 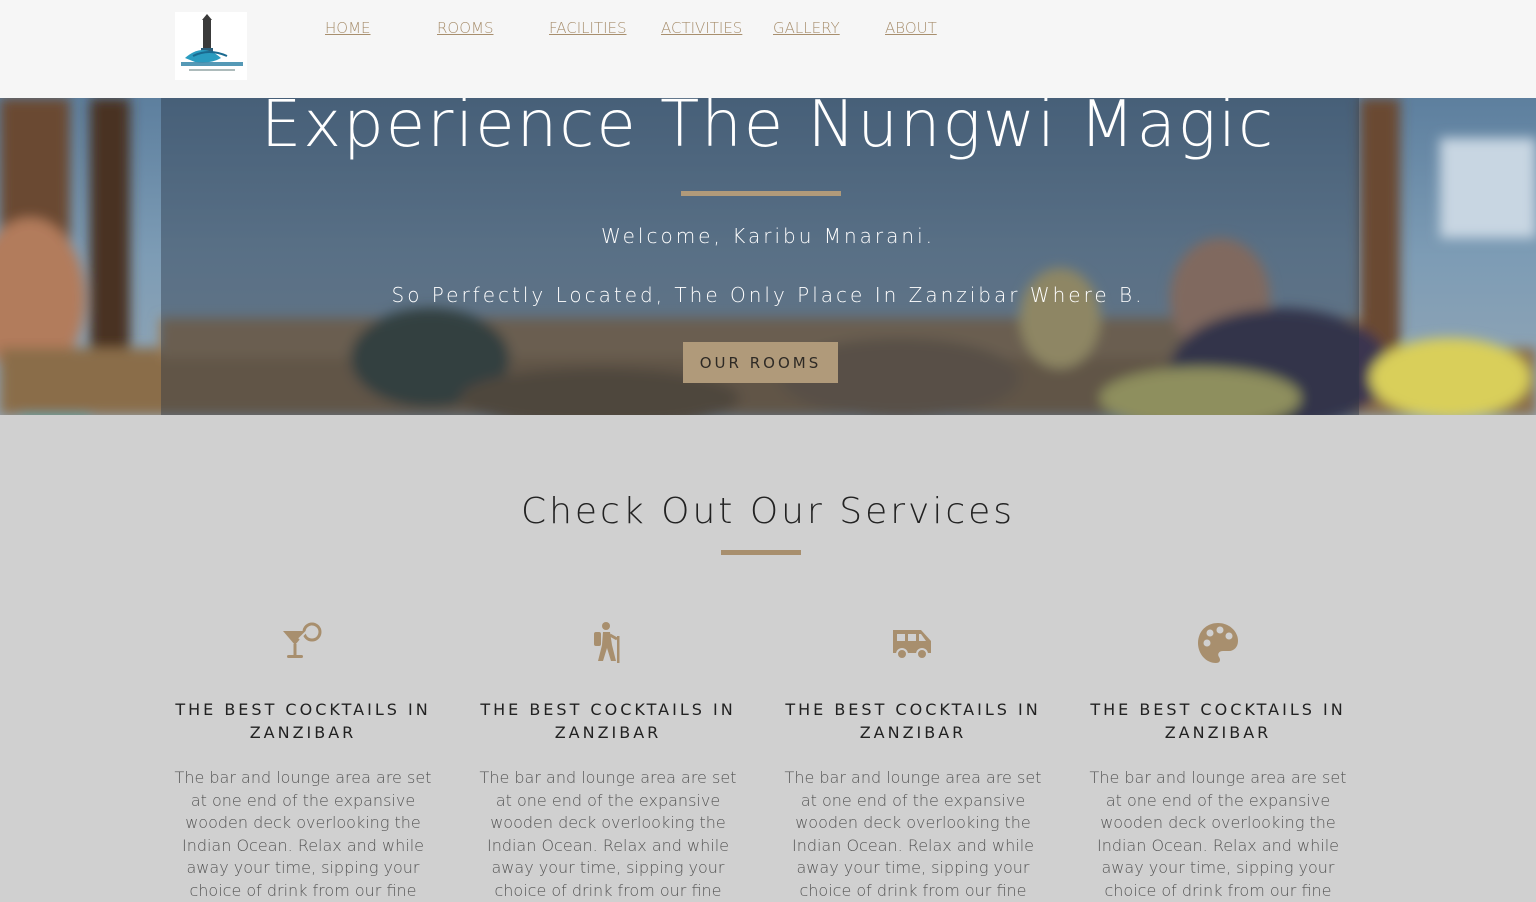 What do you see at coordinates (465, 28) in the screenshot?
I see `nav-rooms-link: ROOMS` at bounding box center [465, 28].